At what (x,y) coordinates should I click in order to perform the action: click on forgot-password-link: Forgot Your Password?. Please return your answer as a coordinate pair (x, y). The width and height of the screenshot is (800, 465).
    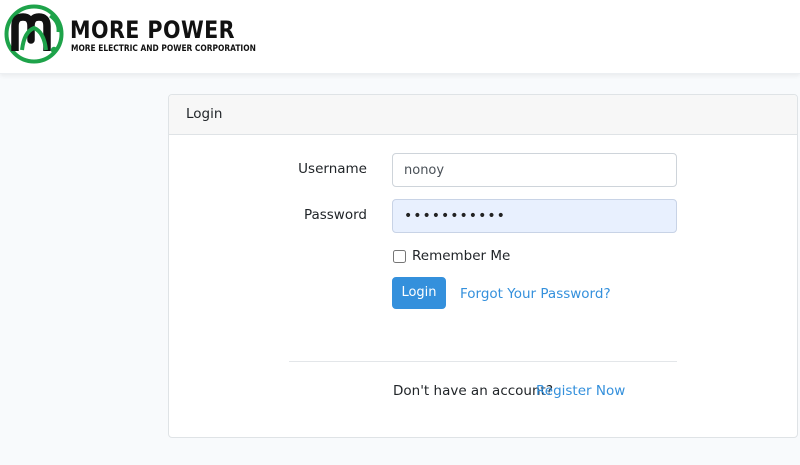
    Looking at the image, I should click on (535, 294).